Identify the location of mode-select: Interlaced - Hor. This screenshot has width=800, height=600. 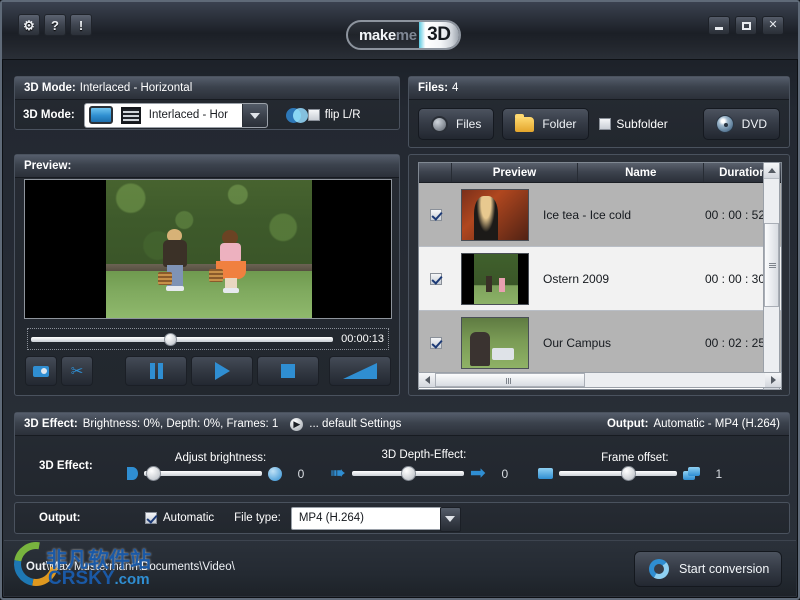
(175, 115).